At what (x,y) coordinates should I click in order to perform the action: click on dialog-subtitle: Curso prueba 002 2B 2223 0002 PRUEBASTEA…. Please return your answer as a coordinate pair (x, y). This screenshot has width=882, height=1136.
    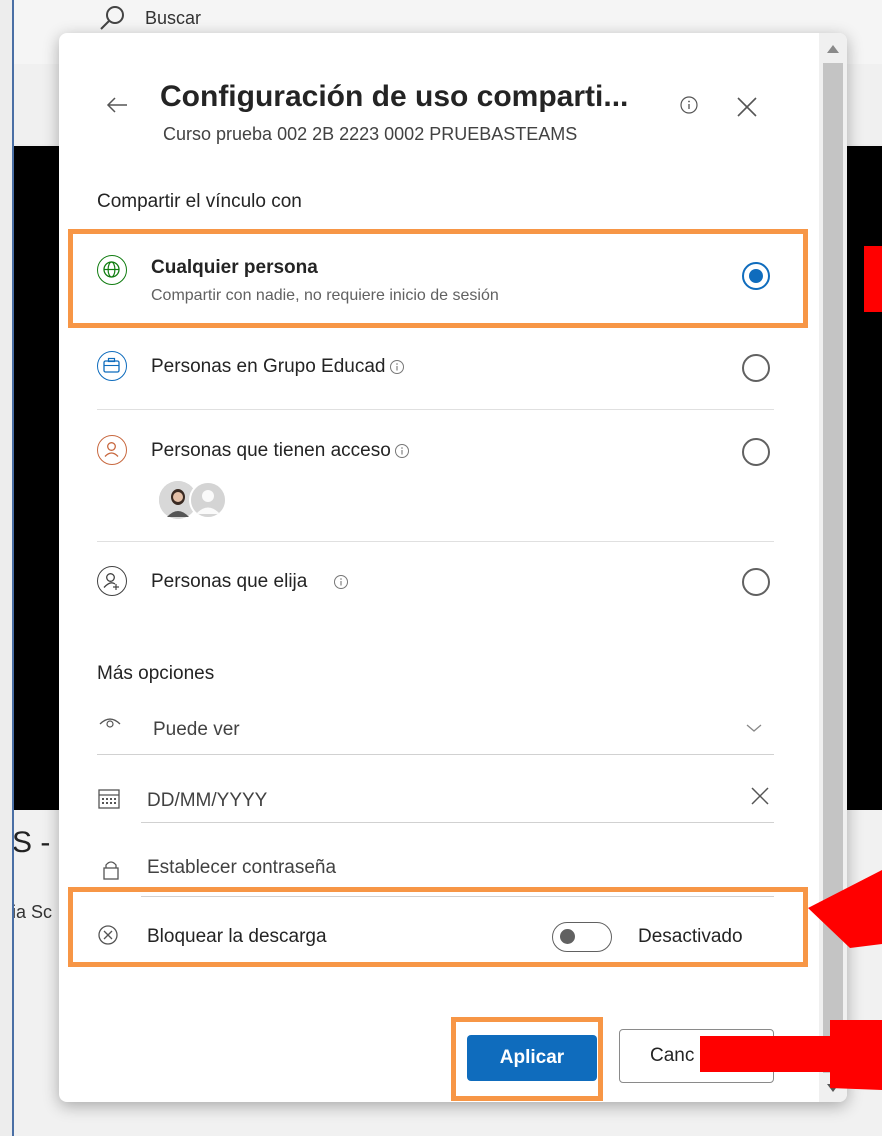
    Looking at the image, I should click on (370, 134).